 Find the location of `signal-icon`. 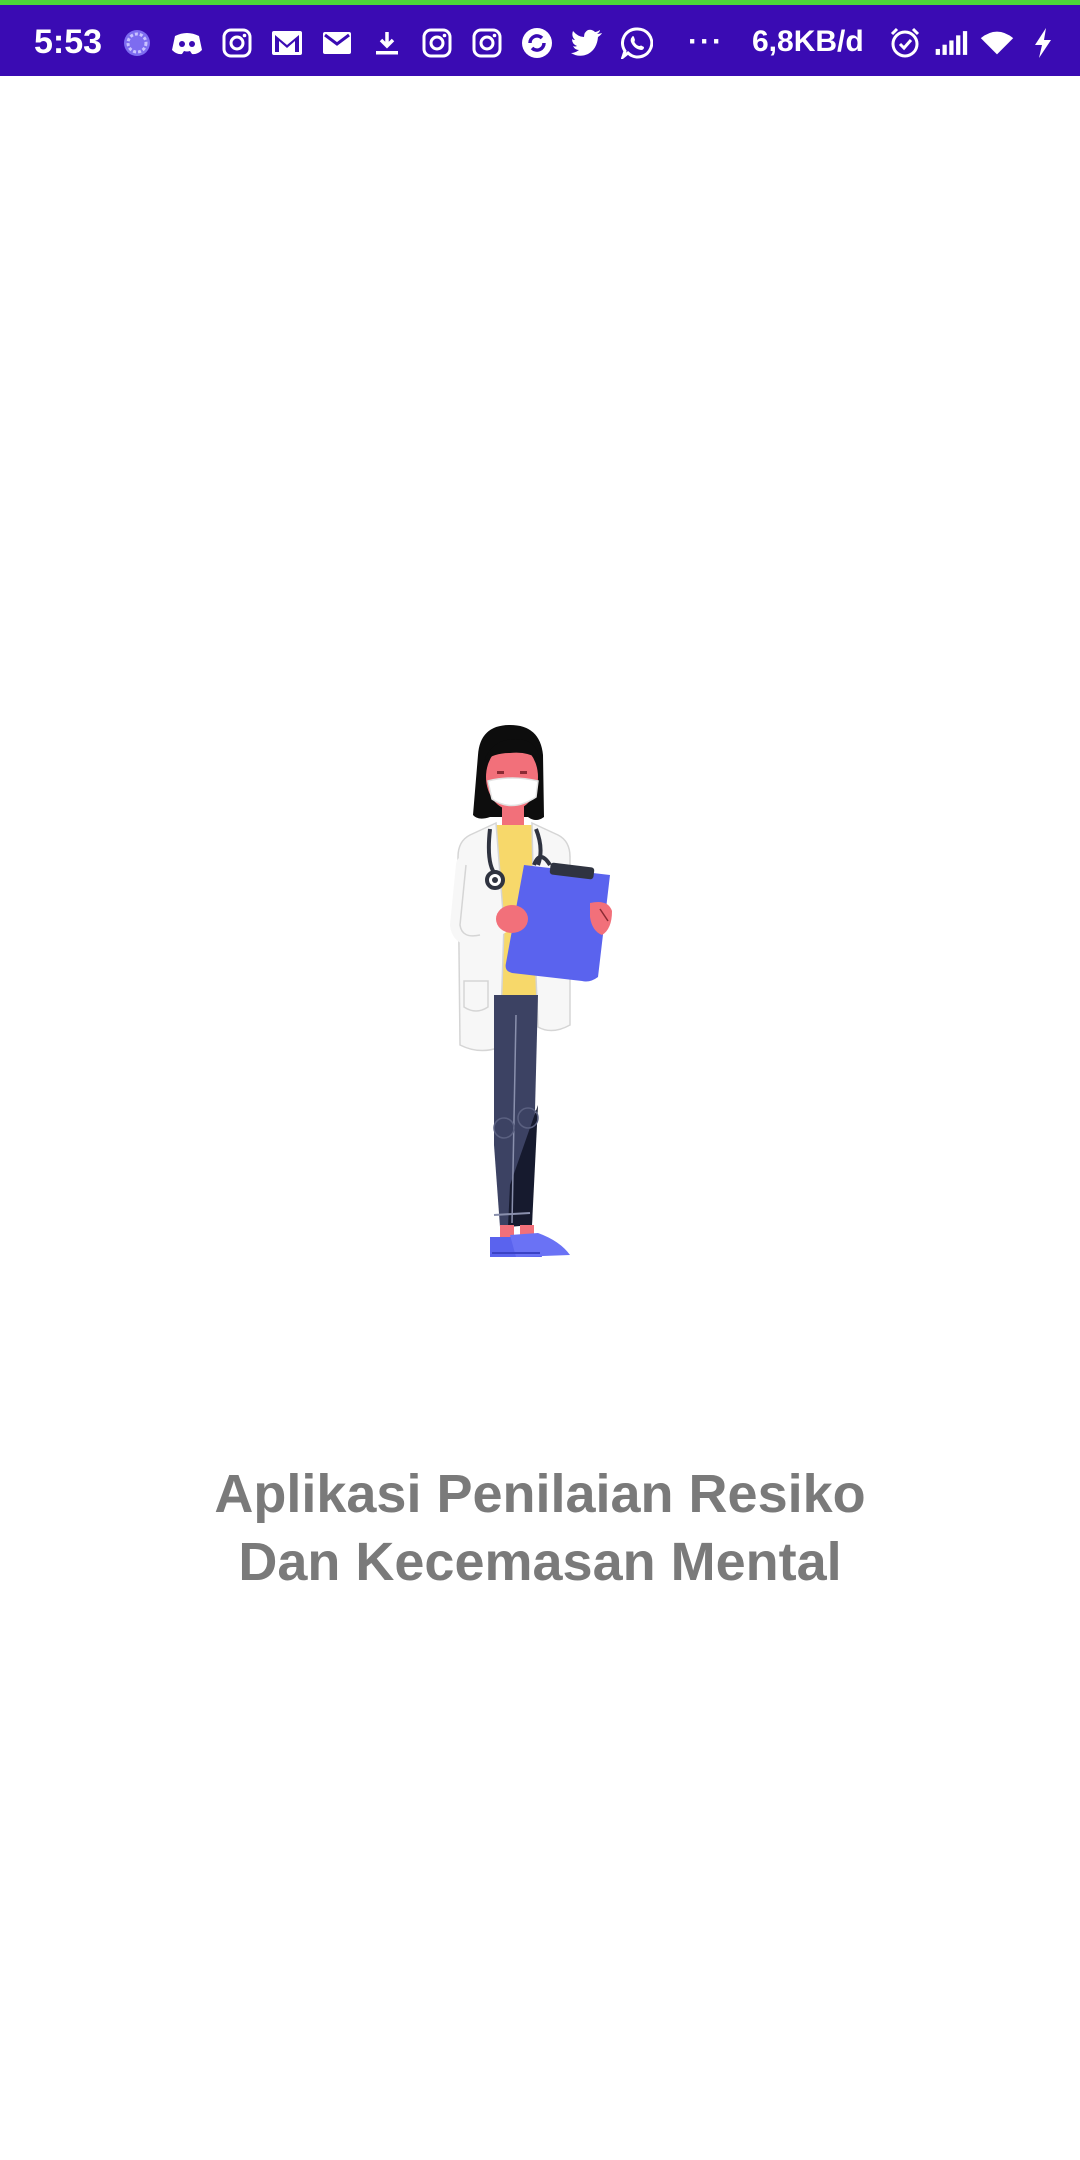

signal-icon is located at coordinates (951, 43).